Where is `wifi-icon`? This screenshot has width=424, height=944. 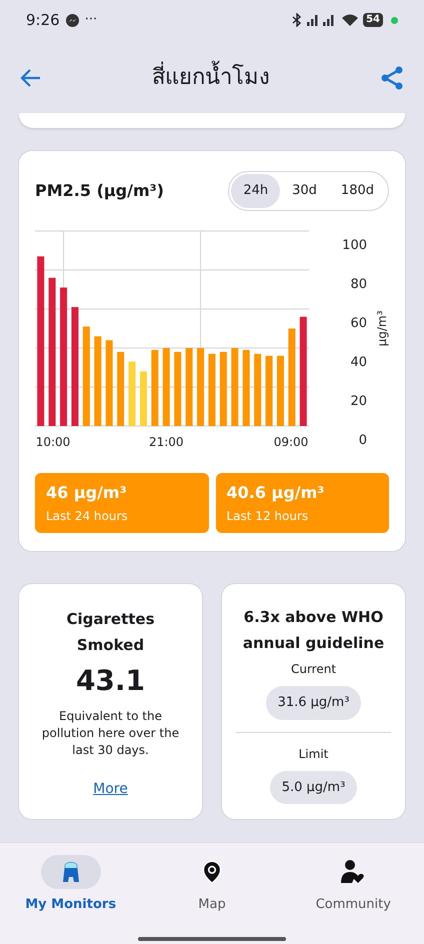
wifi-icon is located at coordinates (350, 20).